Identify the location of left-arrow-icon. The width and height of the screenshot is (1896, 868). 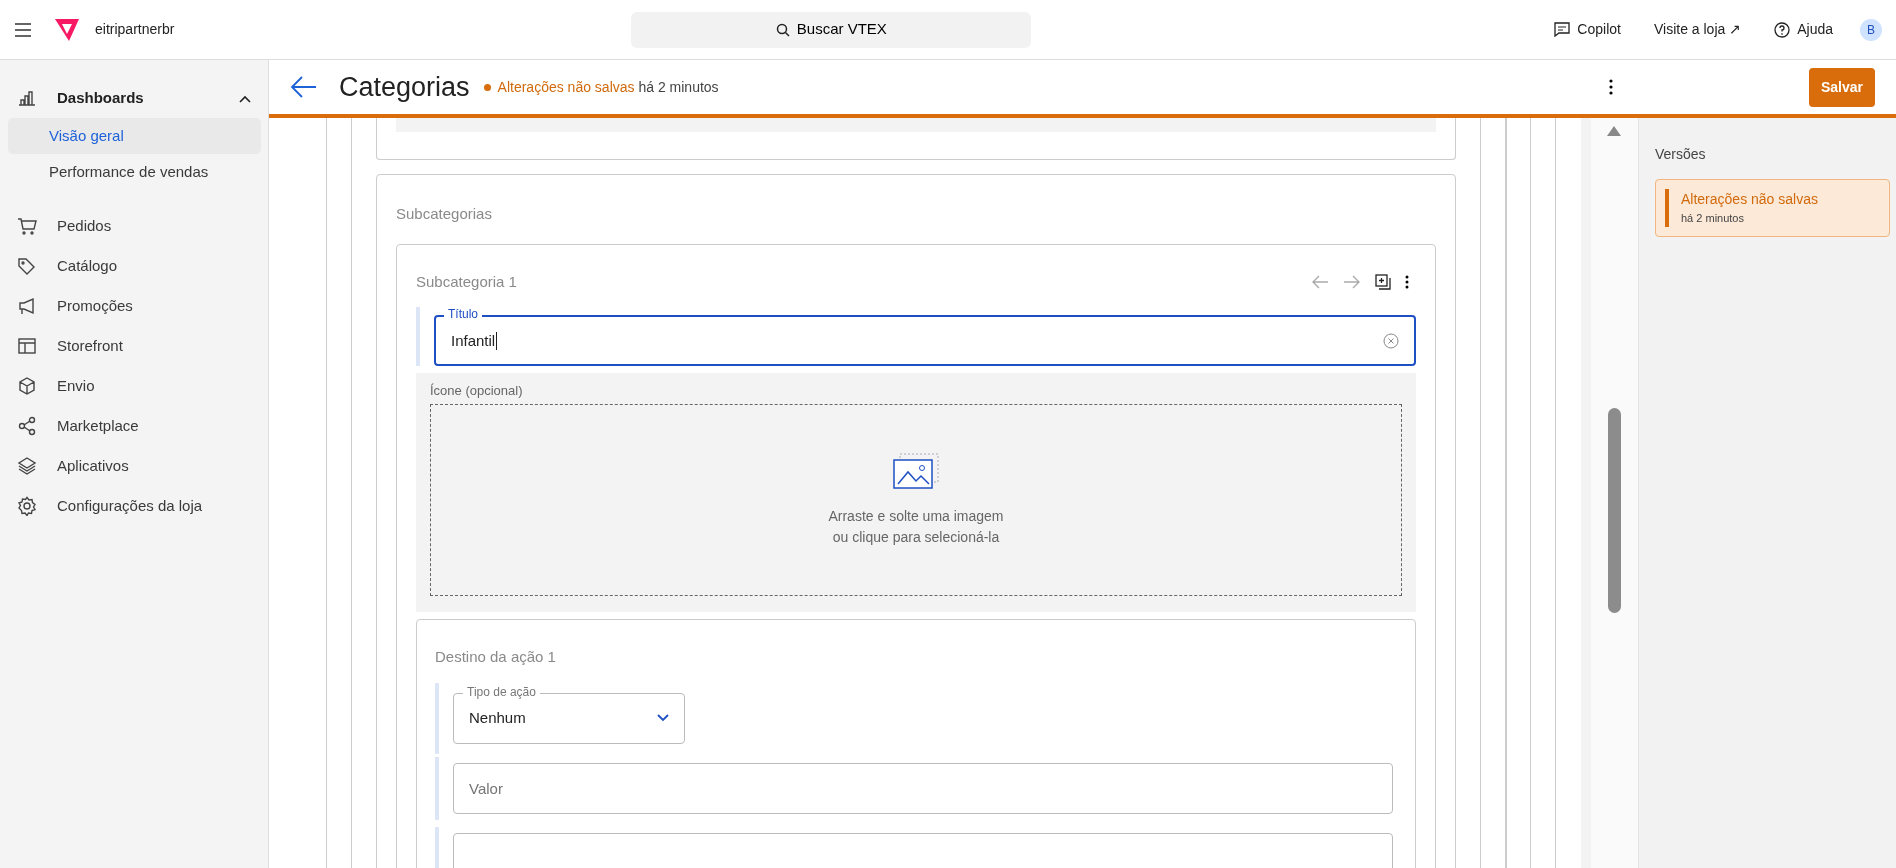
(1320, 282).